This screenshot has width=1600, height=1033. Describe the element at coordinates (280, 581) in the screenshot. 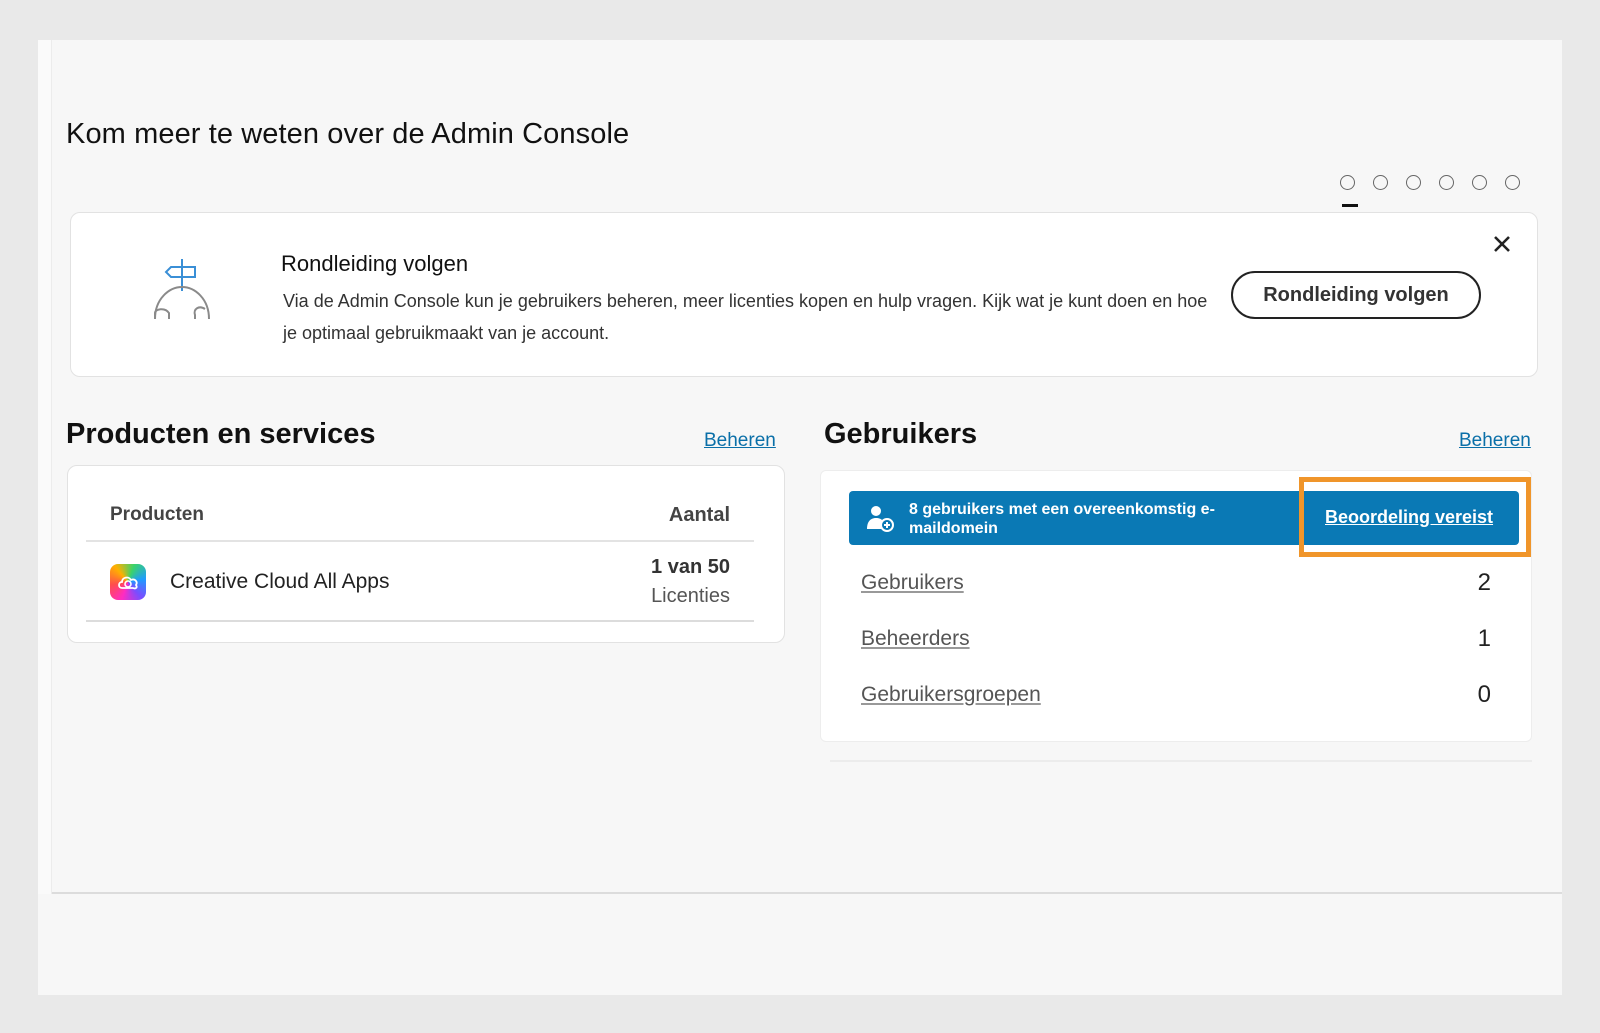

I see `product-name: Creative Cloud All Apps` at that location.